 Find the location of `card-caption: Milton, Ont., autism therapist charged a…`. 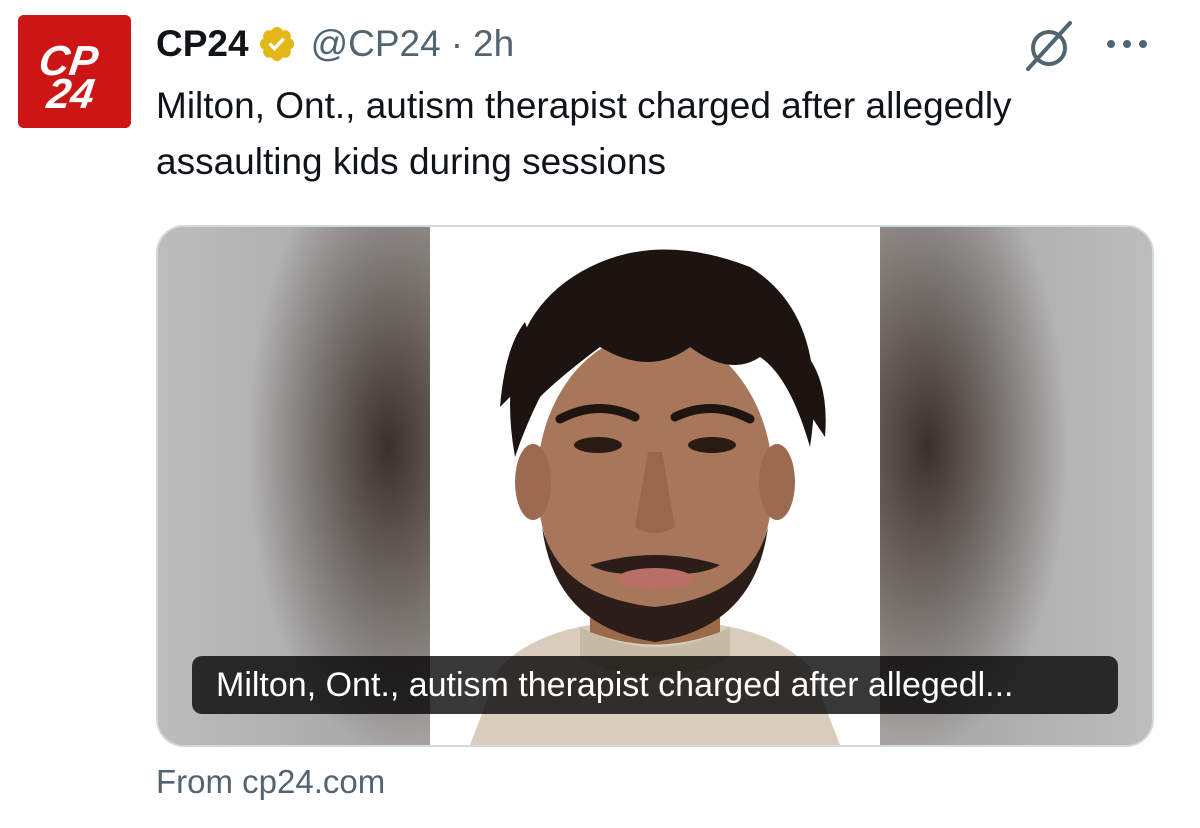

card-caption: Milton, Ont., autism therapist charged a… is located at coordinates (655, 685).